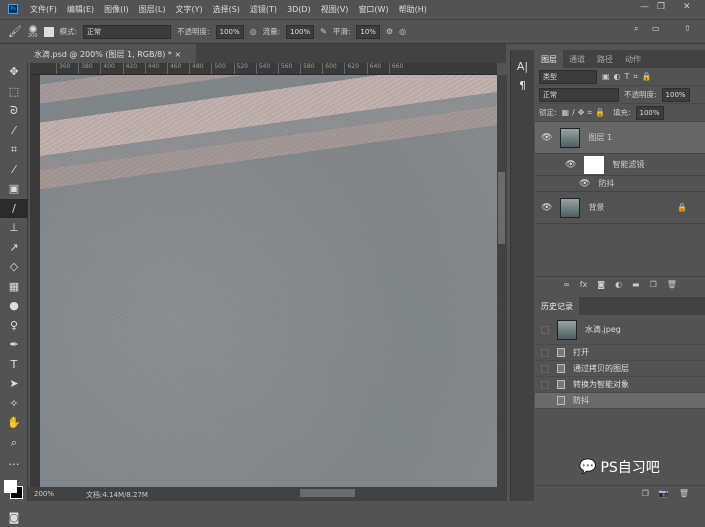 The width and height of the screenshot is (705, 527). I want to click on menu-file: 文件(F), so click(43, 9).